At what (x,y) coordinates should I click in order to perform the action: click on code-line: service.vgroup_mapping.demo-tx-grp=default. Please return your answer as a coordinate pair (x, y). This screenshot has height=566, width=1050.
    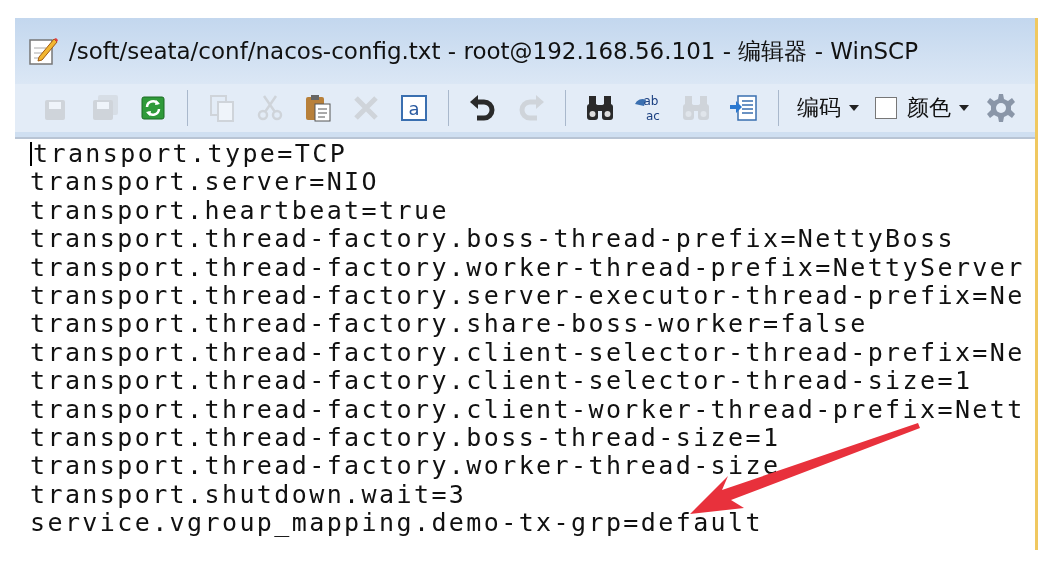
    Looking at the image, I should click on (397, 523).